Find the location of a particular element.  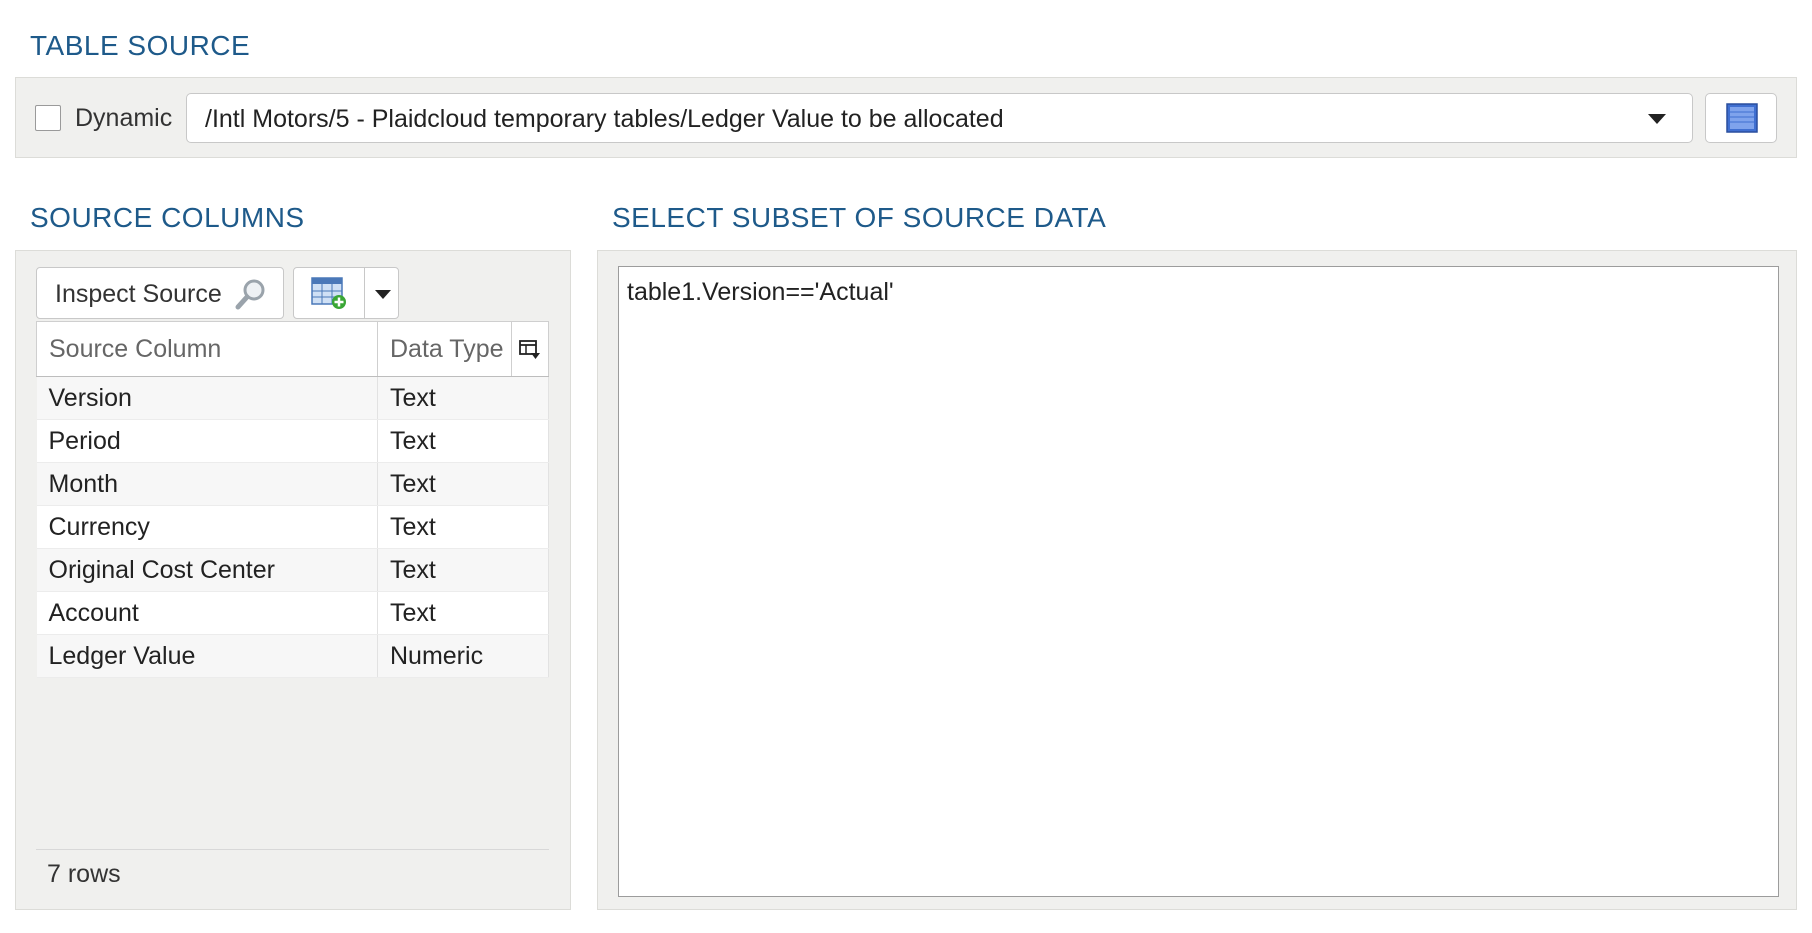

source-columns-title: SOURCE COLUMNS is located at coordinates (167, 217).